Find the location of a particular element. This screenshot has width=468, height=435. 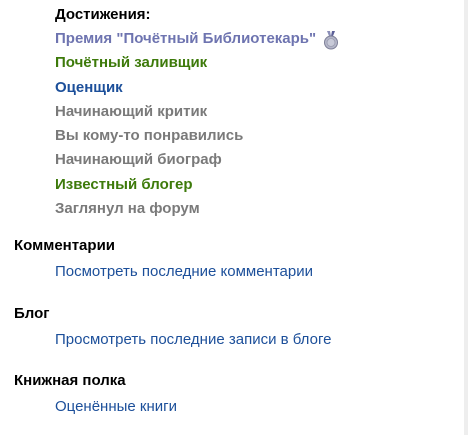

bookshelf-title: Книжная полка is located at coordinates (70, 380).